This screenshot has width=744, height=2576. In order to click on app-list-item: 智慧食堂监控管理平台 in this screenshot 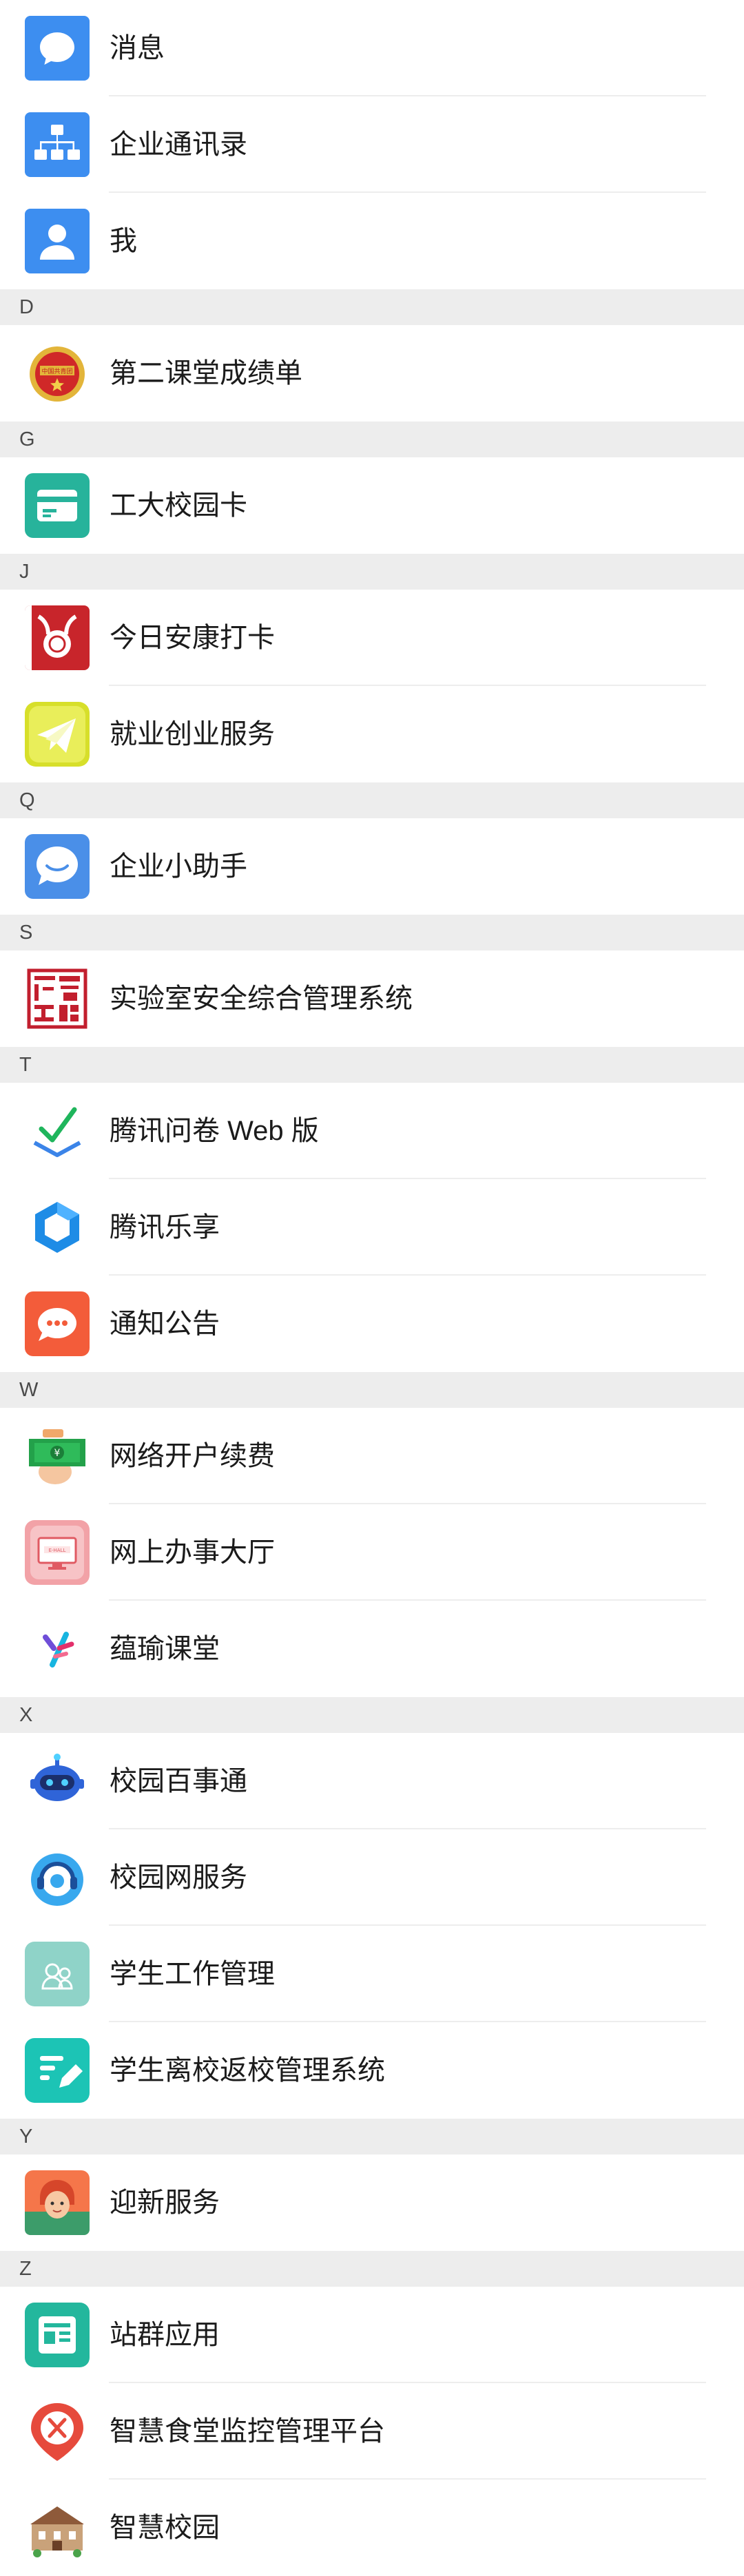, I will do `click(372, 2431)`.